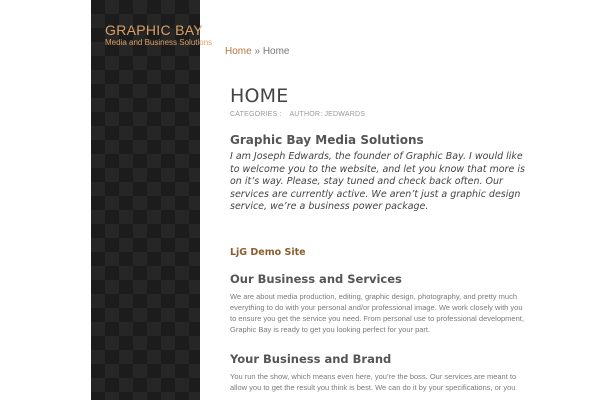 Image resolution: width=600 pixels, height=400 pixels. I want to click on post-meta: CATEGORIES : AUTHOR: JEDWARDS, so click(380, 114).